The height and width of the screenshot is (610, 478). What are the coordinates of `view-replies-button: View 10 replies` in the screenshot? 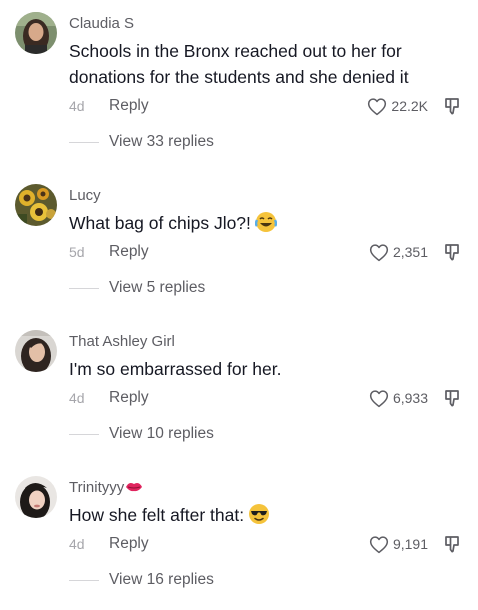 It's located at (141, 434).